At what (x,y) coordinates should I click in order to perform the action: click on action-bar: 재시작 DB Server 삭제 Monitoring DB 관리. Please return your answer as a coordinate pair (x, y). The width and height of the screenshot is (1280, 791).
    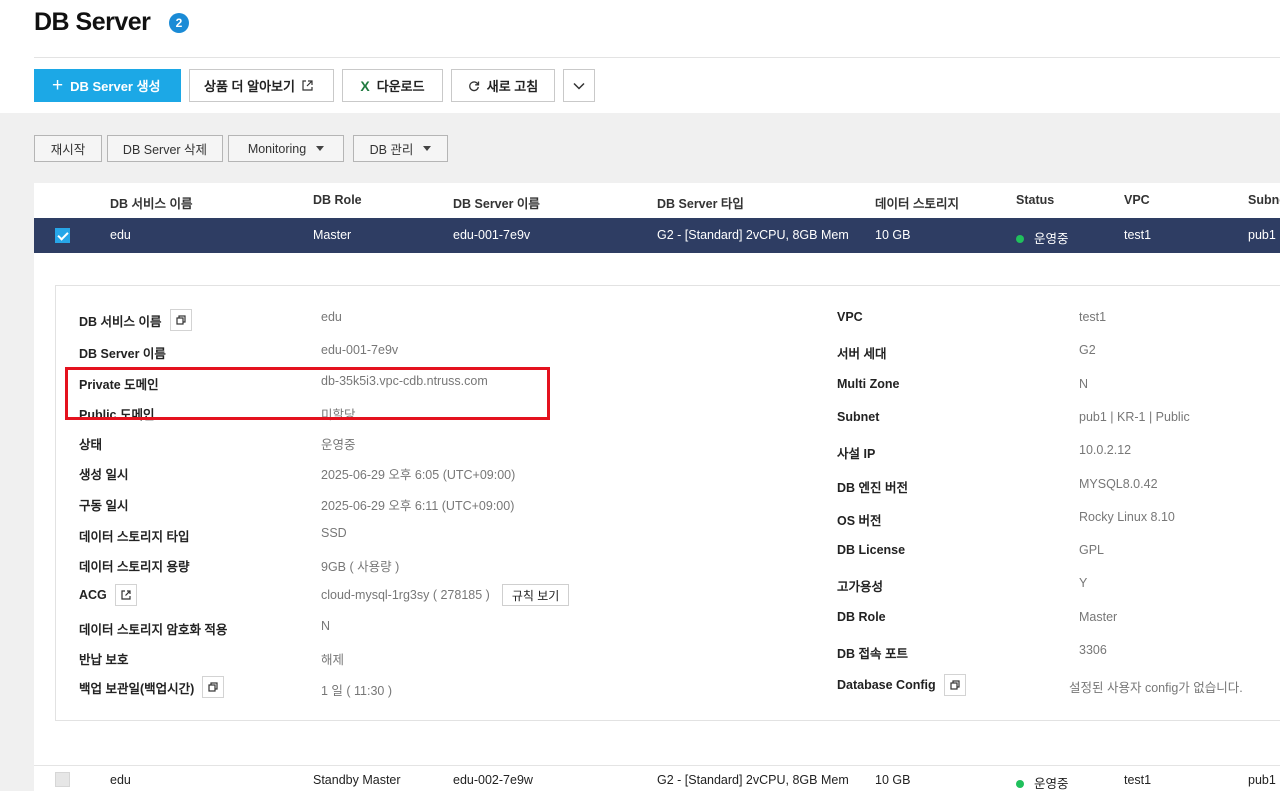
    Looking at the image, I should click on (241, 148).